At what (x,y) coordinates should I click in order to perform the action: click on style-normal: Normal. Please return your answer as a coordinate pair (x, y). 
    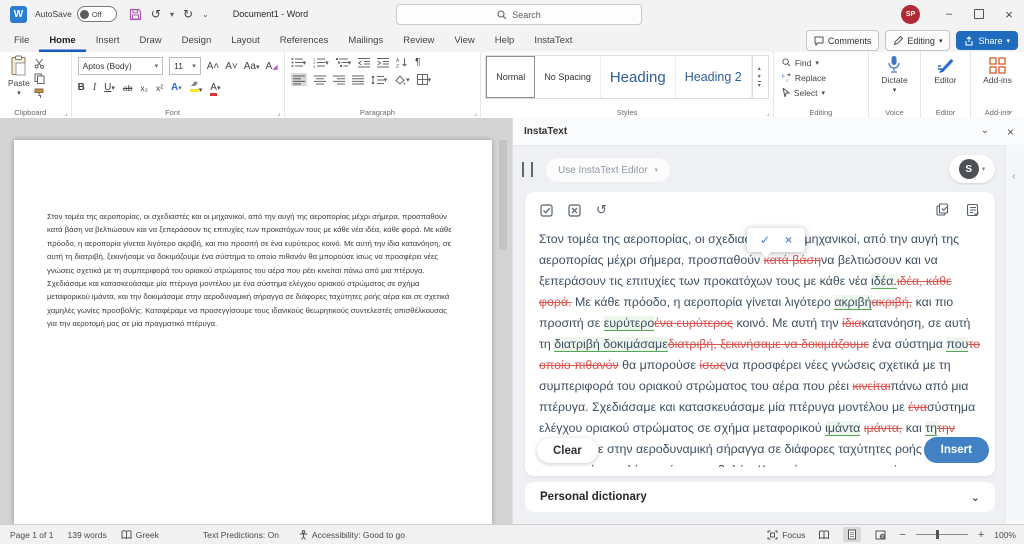
    Looking at the image, I should click on (511, 77).